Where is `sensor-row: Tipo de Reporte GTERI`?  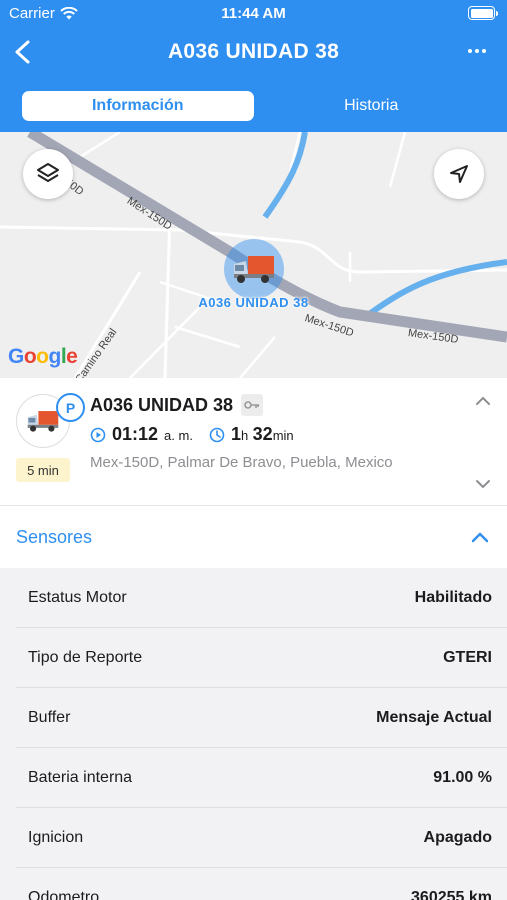 sensor-row: Tipo de Reporte GTERI is located at coordinates (261, 658).